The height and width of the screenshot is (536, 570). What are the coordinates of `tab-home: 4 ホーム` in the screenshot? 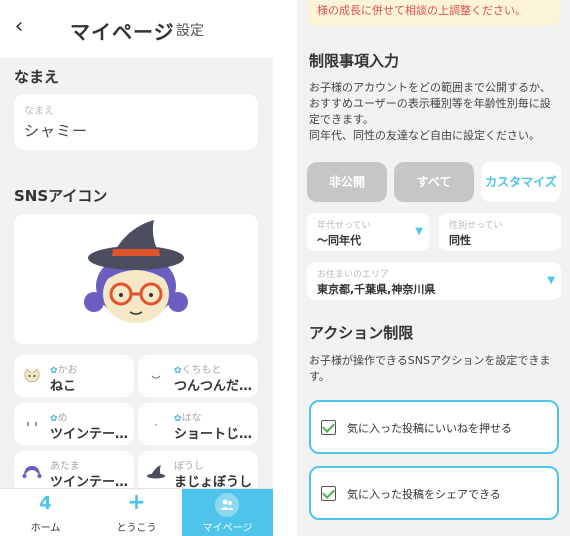 It's located at (45, 512).